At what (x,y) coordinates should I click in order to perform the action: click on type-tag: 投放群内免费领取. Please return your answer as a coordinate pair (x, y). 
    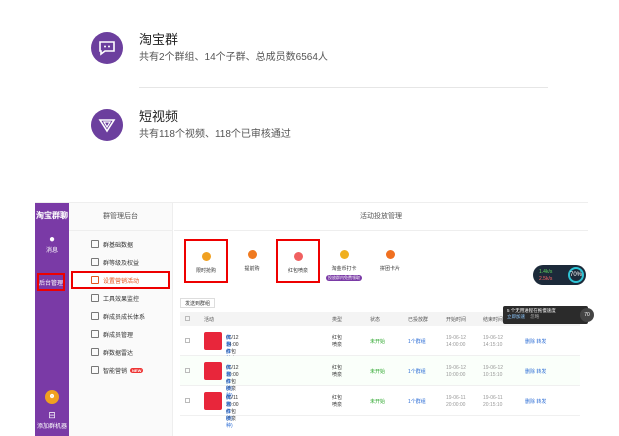
    Looking at the image, I should click on (344, 278).